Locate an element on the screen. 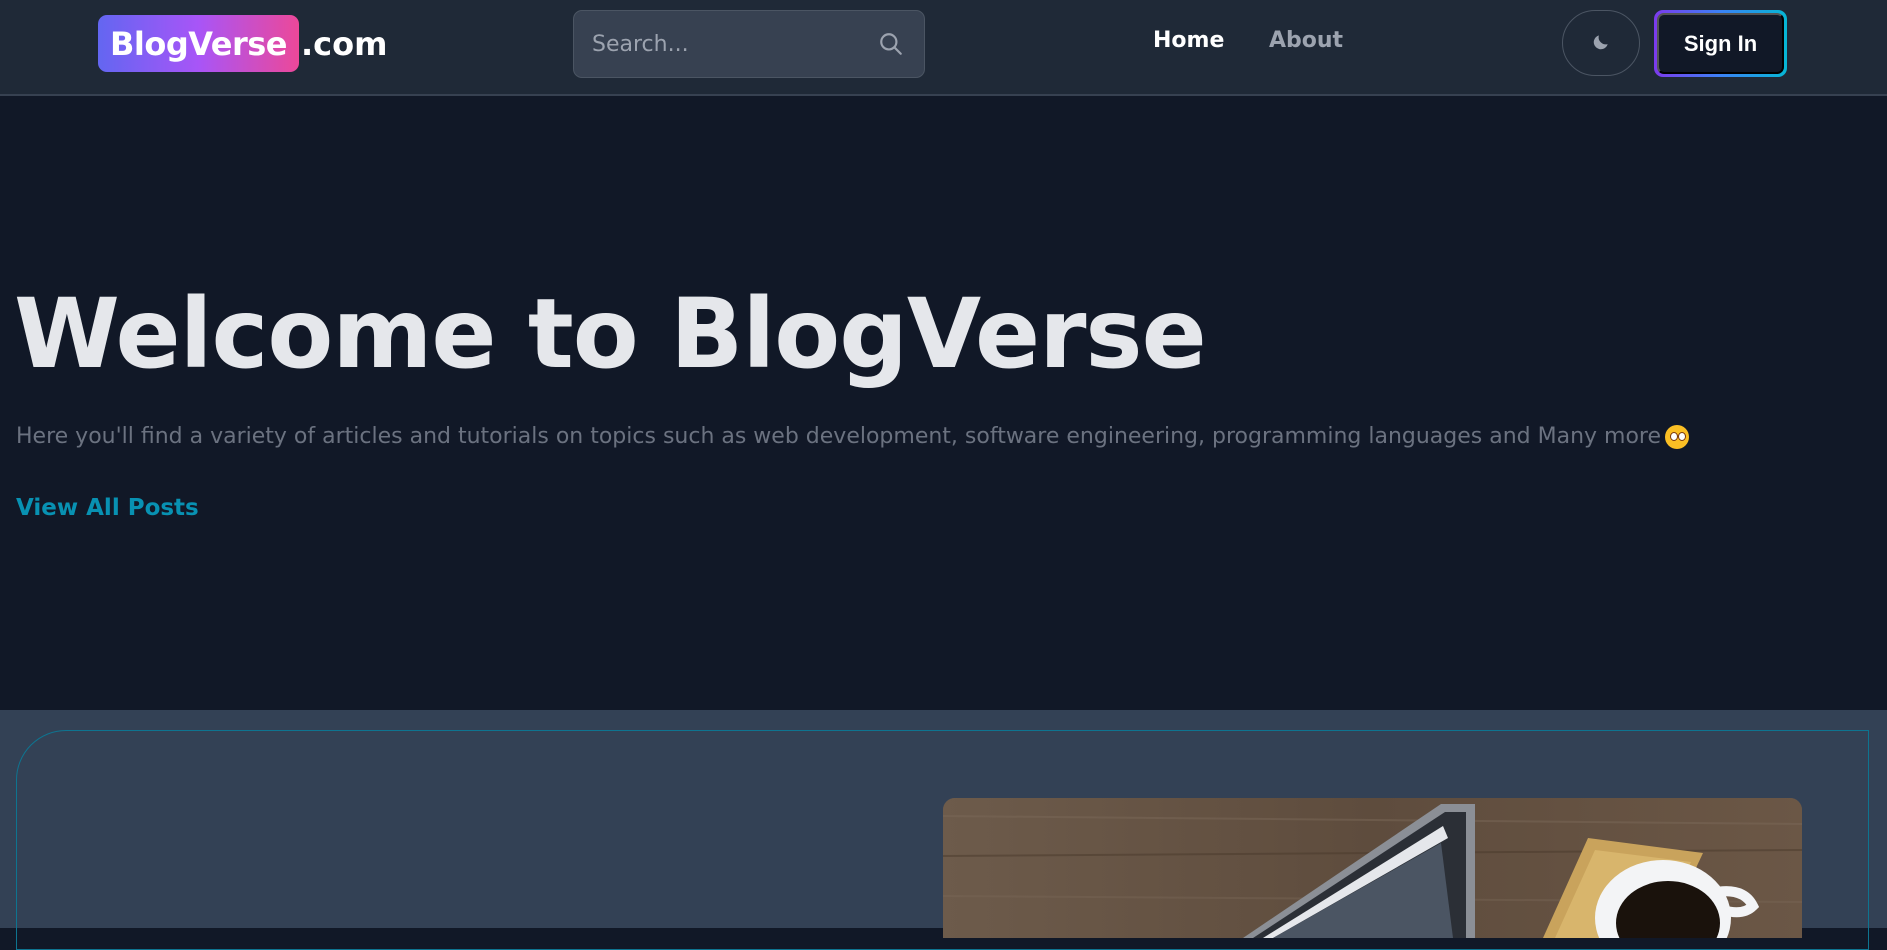  search-icon is located at coordinates (891, 44).